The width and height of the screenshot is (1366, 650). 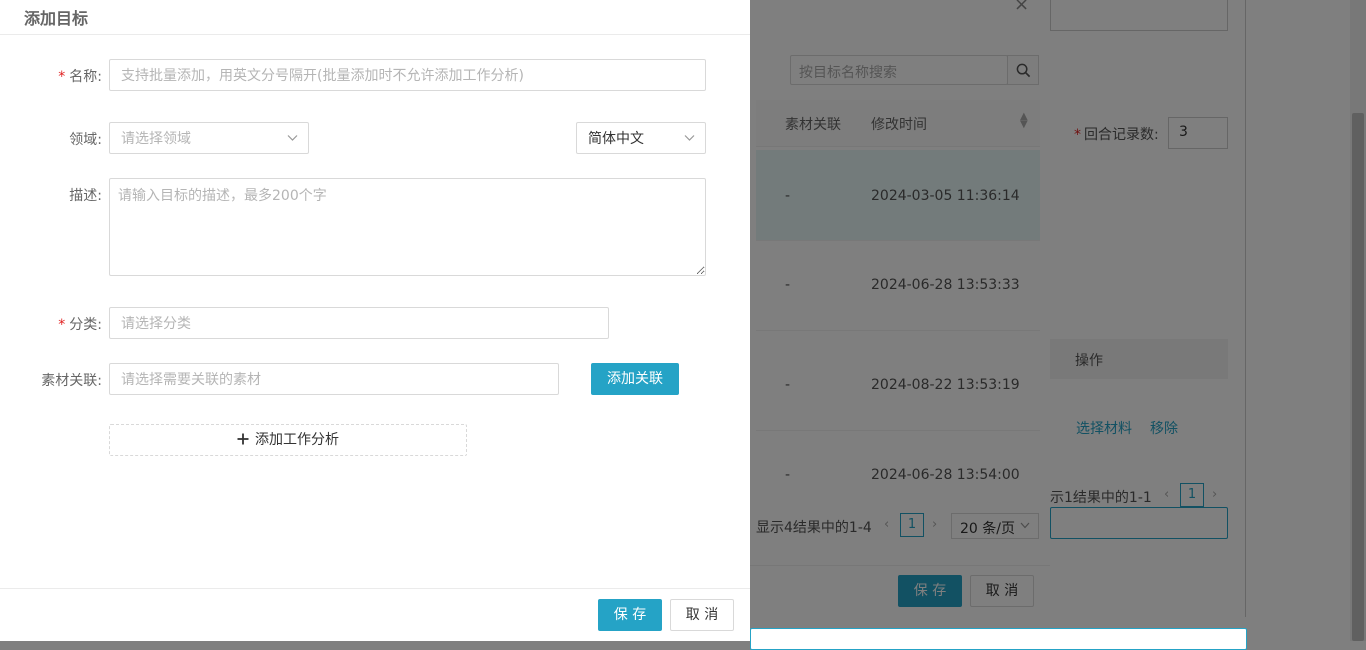 I want to click on add-analysis-button: 添加工作分析, so click(x=288, y=440).